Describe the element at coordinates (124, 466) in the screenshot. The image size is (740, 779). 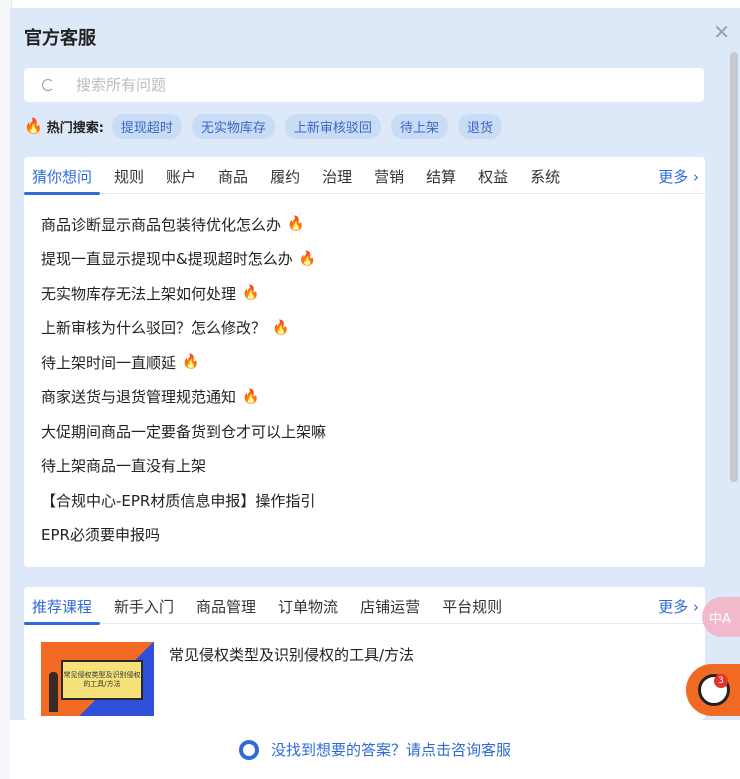
I see `faq-item-text: 待上架商品一直没有上架` at that location.